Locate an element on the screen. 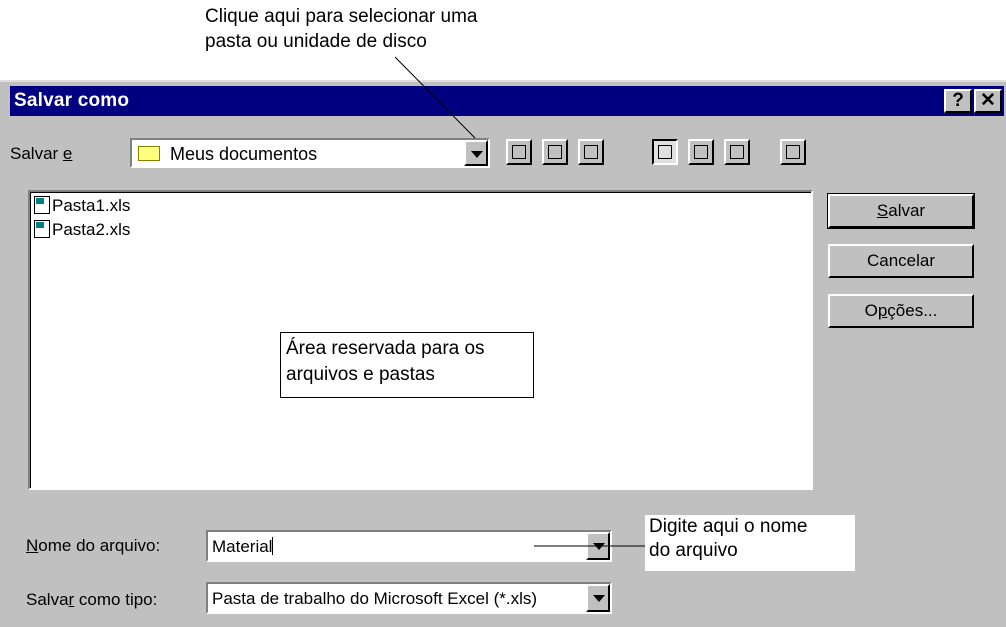 This screenshot has width=1006, height=627. properties-view-icon is located at coordinates (737, 152).